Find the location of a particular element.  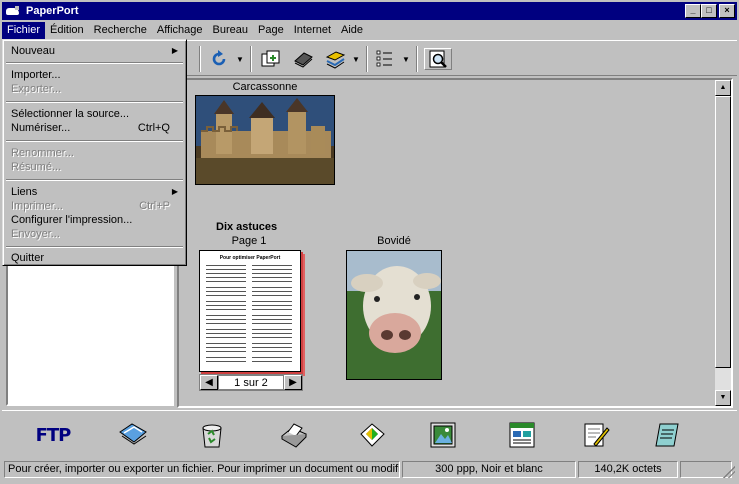

title-bar: PaperPort _ □ × is located at coordinates (369, 11).